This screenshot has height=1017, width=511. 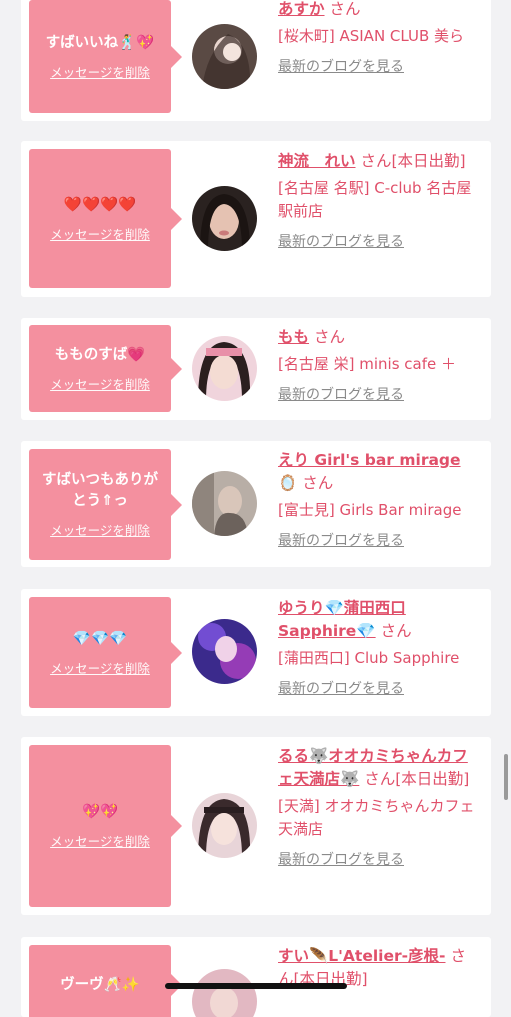 I want to click on message-text: もものすば💗, so click(x=100, y=354).